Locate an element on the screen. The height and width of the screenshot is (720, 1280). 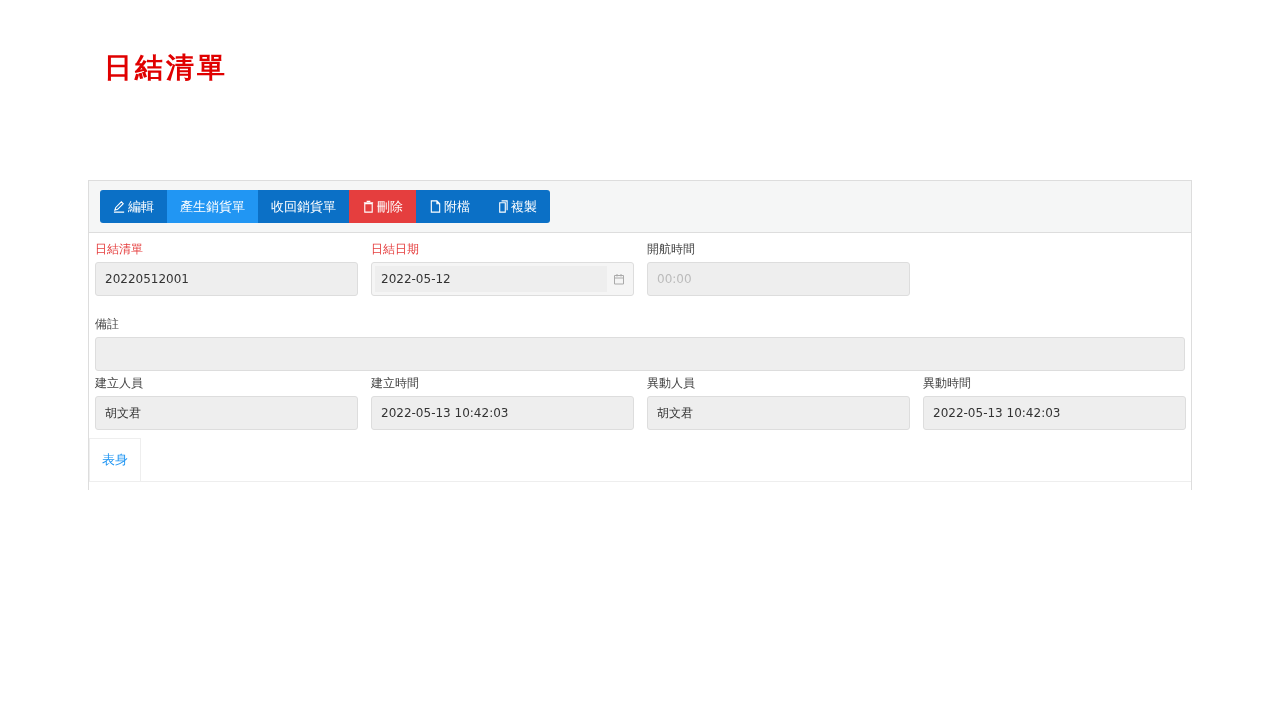
toolbar-button: 收回銷貨單 is located at coordinates (303, 206).